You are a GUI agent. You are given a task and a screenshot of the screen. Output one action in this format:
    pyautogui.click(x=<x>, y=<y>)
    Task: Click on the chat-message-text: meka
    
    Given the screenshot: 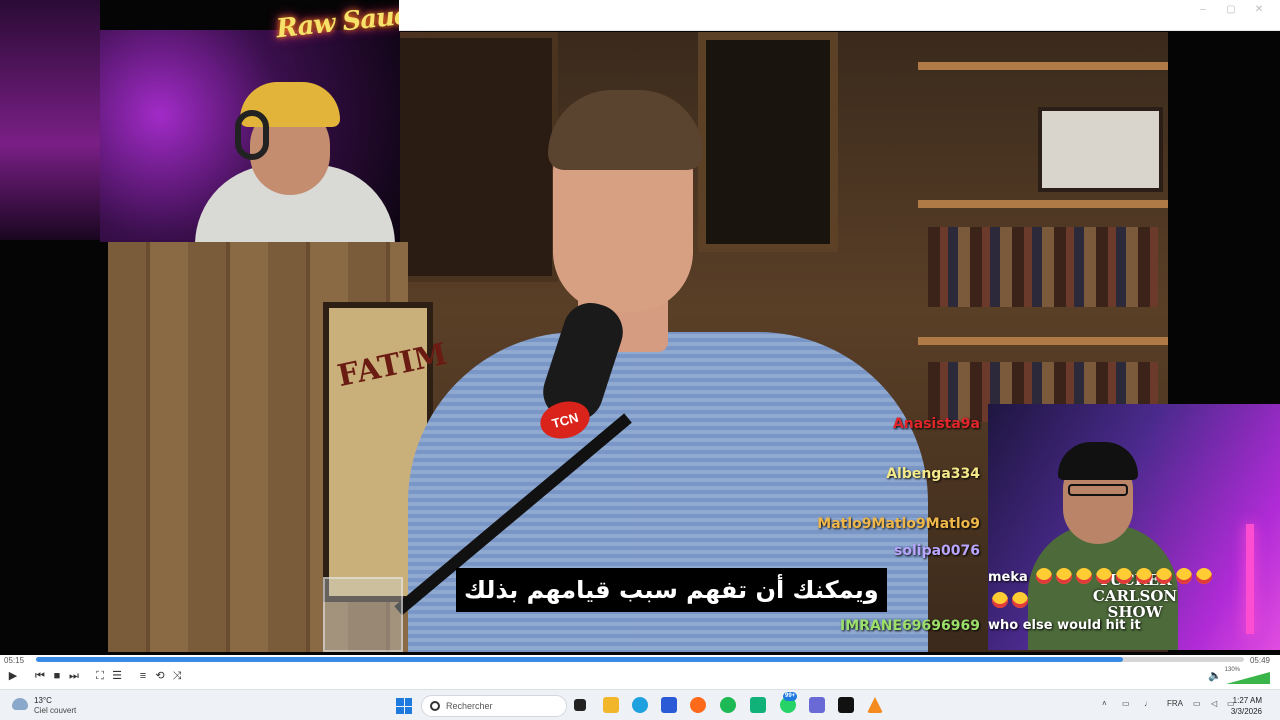 What is the action you would take?
    pyautogui.click(x=1008, y=577)
    